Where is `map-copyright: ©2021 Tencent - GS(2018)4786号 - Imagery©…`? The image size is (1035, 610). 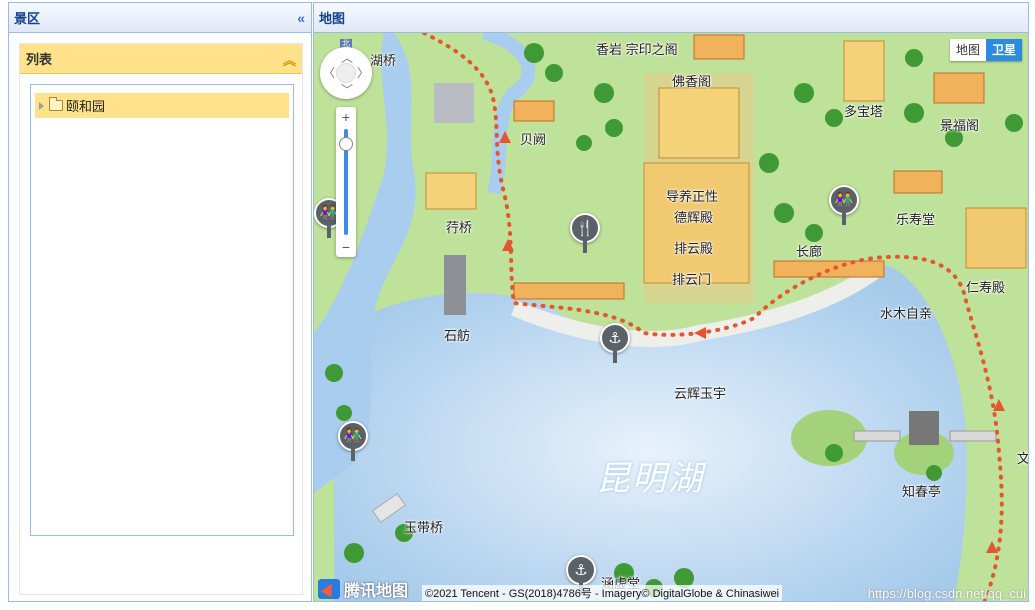
map-copyright: ©2021 Tencent - GS(2018)4786号 - Imagery©… is located at coordinates (602, 593).